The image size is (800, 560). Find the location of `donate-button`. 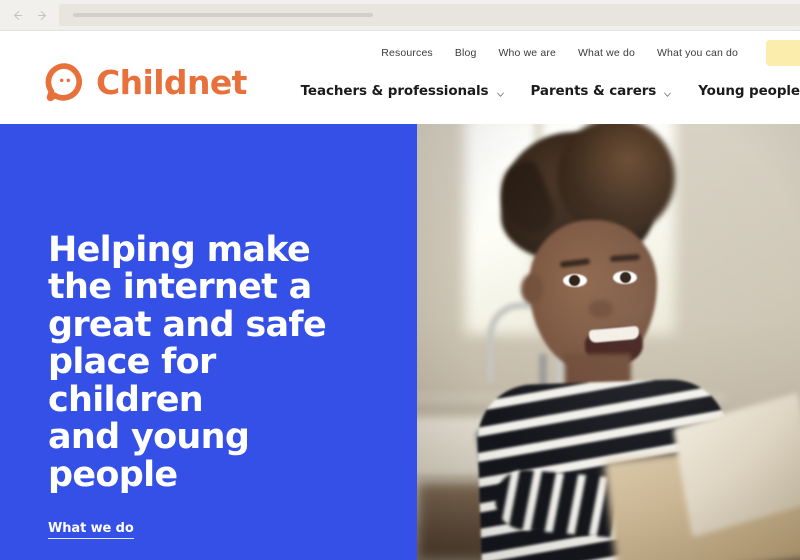

donate-button is located at coordinates (783, 53).